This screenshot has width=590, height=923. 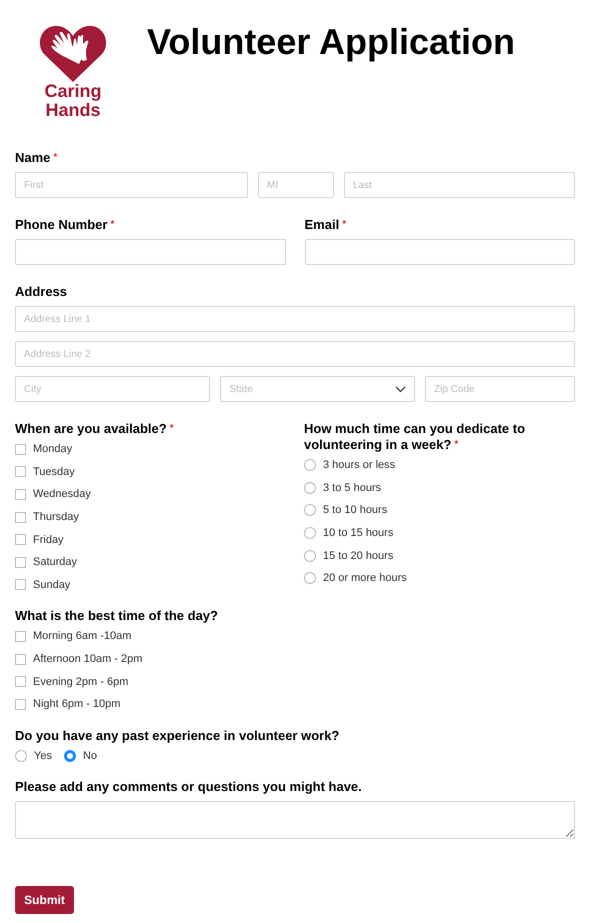 I want to click on option-label: 20 or more hours, so click(x=365, y=578).